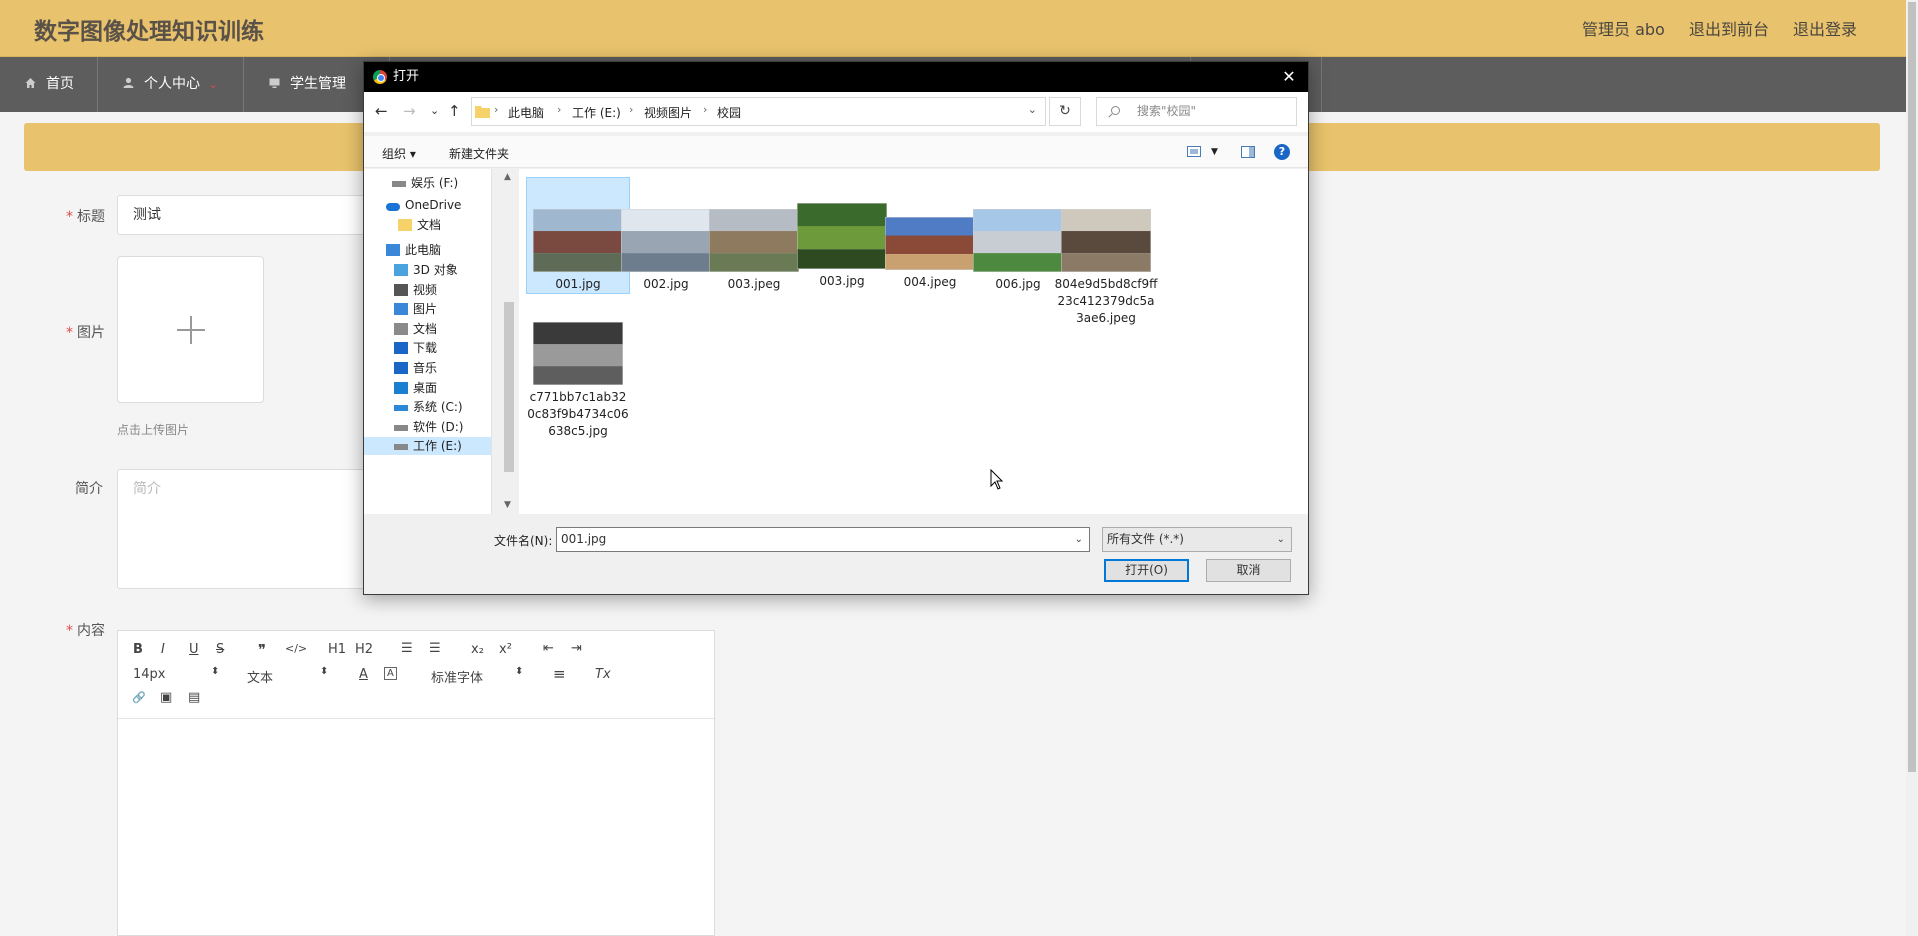 The width and height of the screenshot is (1918, 936). What do you see at coordinates (260, 676) in the screenshot?
I see `text-style-select: 文本` at bounding box center [260, 676].